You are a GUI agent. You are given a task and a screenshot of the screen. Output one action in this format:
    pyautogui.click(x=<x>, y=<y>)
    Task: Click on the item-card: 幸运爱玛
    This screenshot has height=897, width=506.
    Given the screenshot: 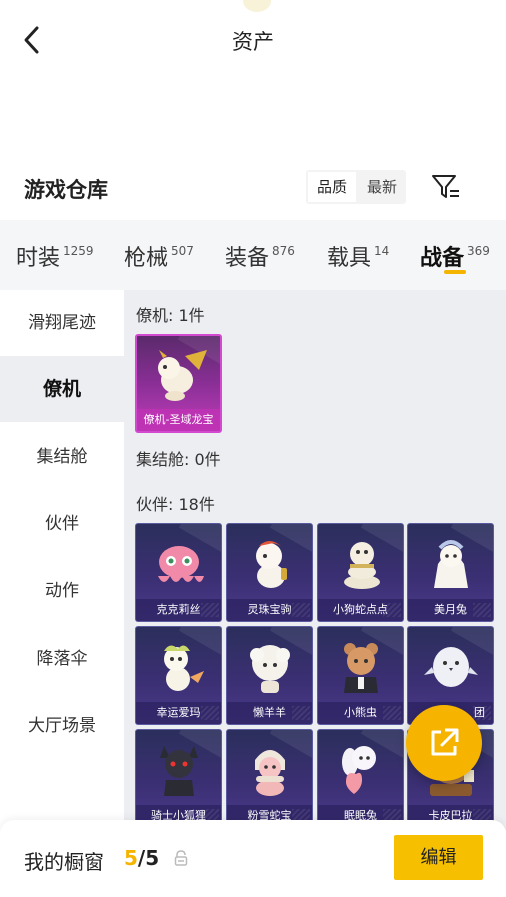 What is the action you would take?
    pyautogui.click(x=178, y=675)
    